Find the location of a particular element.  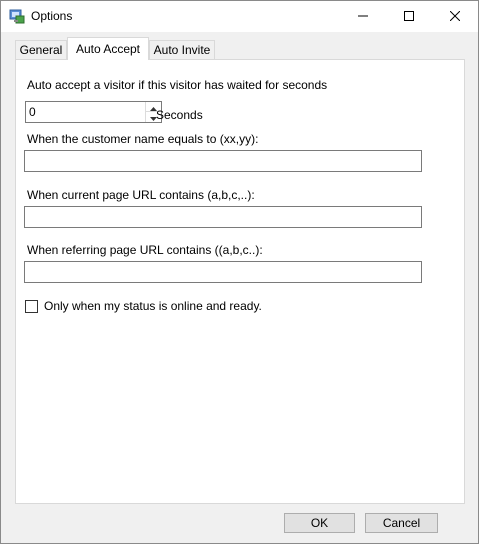

minimize-button is located at coordinates (363, 16).